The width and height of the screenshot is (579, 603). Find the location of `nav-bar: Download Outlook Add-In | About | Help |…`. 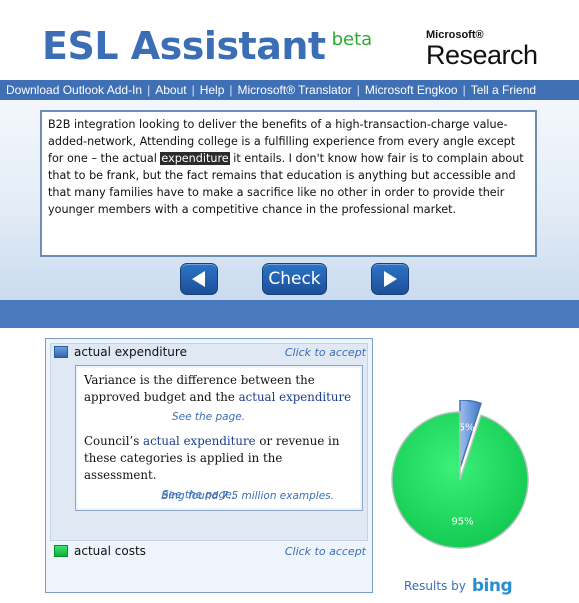

nav-bar: Download Outlook Add-In | About | Help |… is located at coordinates (289, 90).